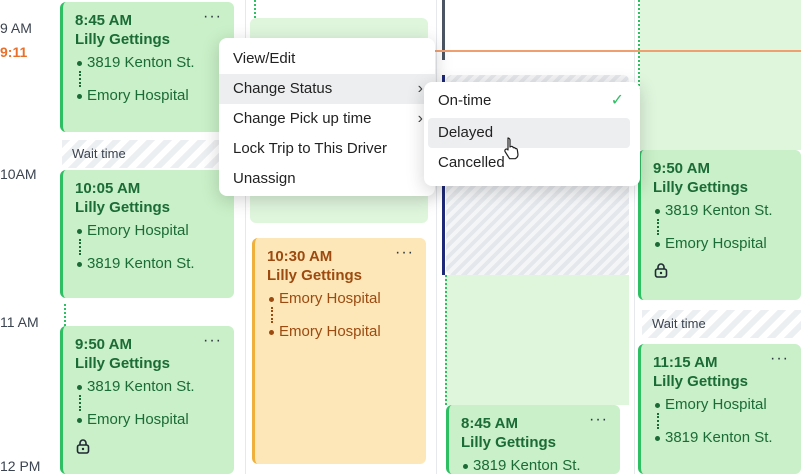 Image resolution: width=801 pixels, height=474 pixels. Describe the element at coordinates (327, 179) in the screenshot. I see `menu-item-unassign: Unassign` at that location.